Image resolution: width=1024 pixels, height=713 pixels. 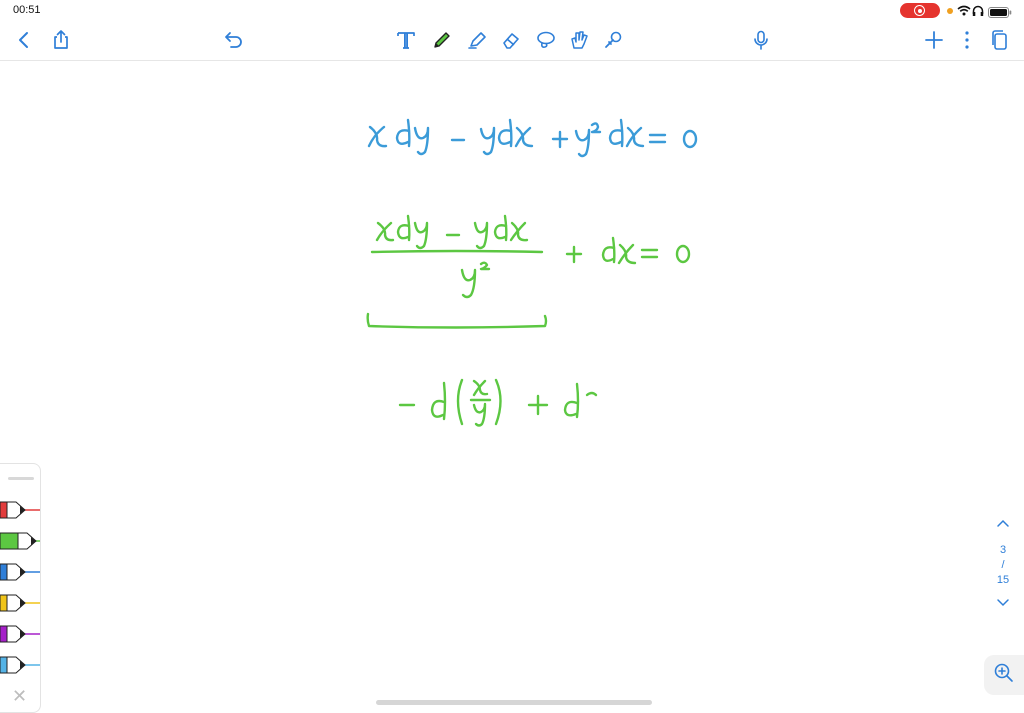 I want to click on zoom-in-icon, so click(x=1004, y=675).